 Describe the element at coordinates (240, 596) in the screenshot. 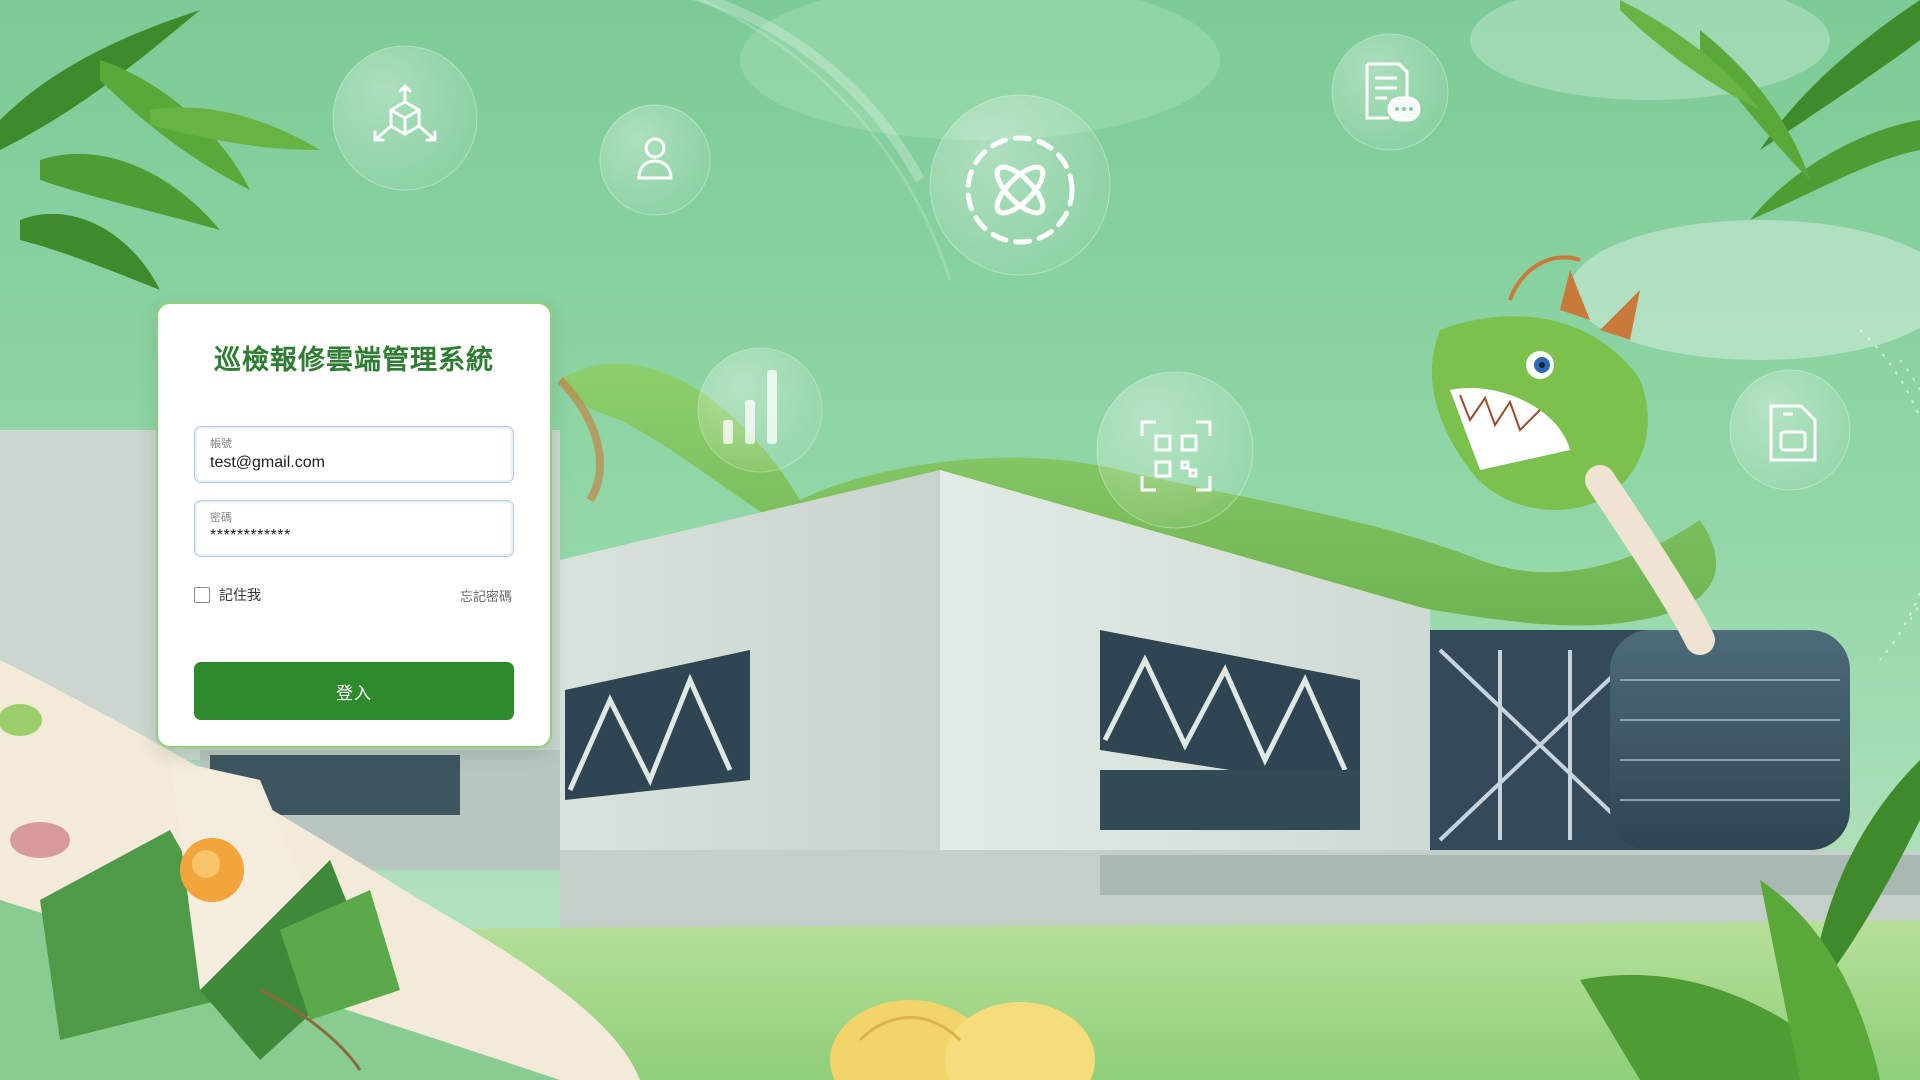

I see `remember-me-label: 記住我` at that location.